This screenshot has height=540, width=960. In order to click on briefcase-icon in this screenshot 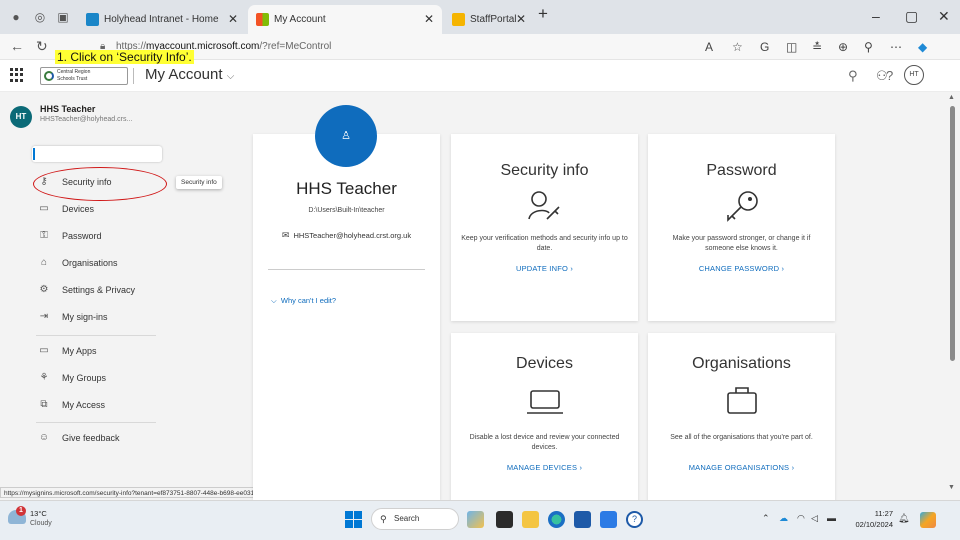, I will do `click(741, 401)`.